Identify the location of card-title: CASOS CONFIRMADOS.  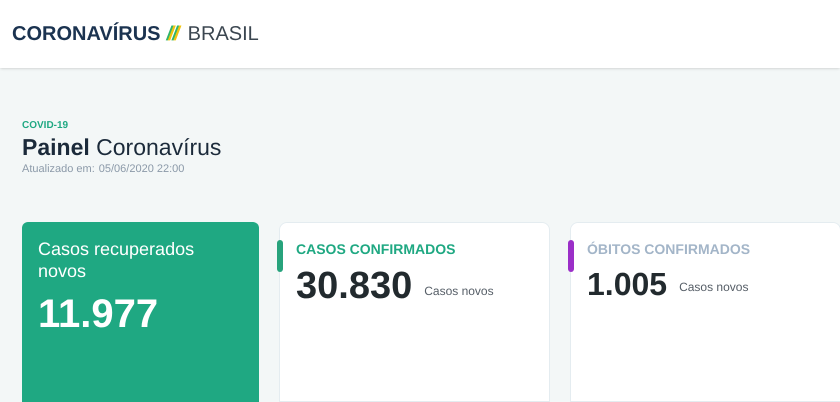
(376, 249).